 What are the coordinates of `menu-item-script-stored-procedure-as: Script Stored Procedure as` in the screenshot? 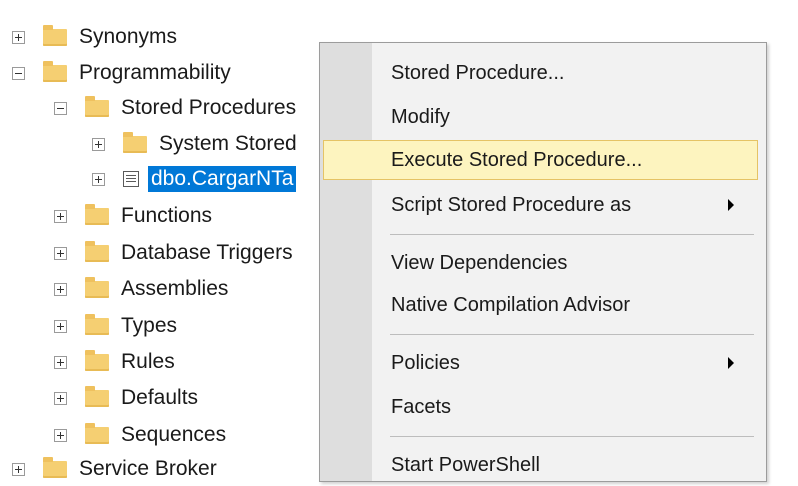 It's located at (540, 205).